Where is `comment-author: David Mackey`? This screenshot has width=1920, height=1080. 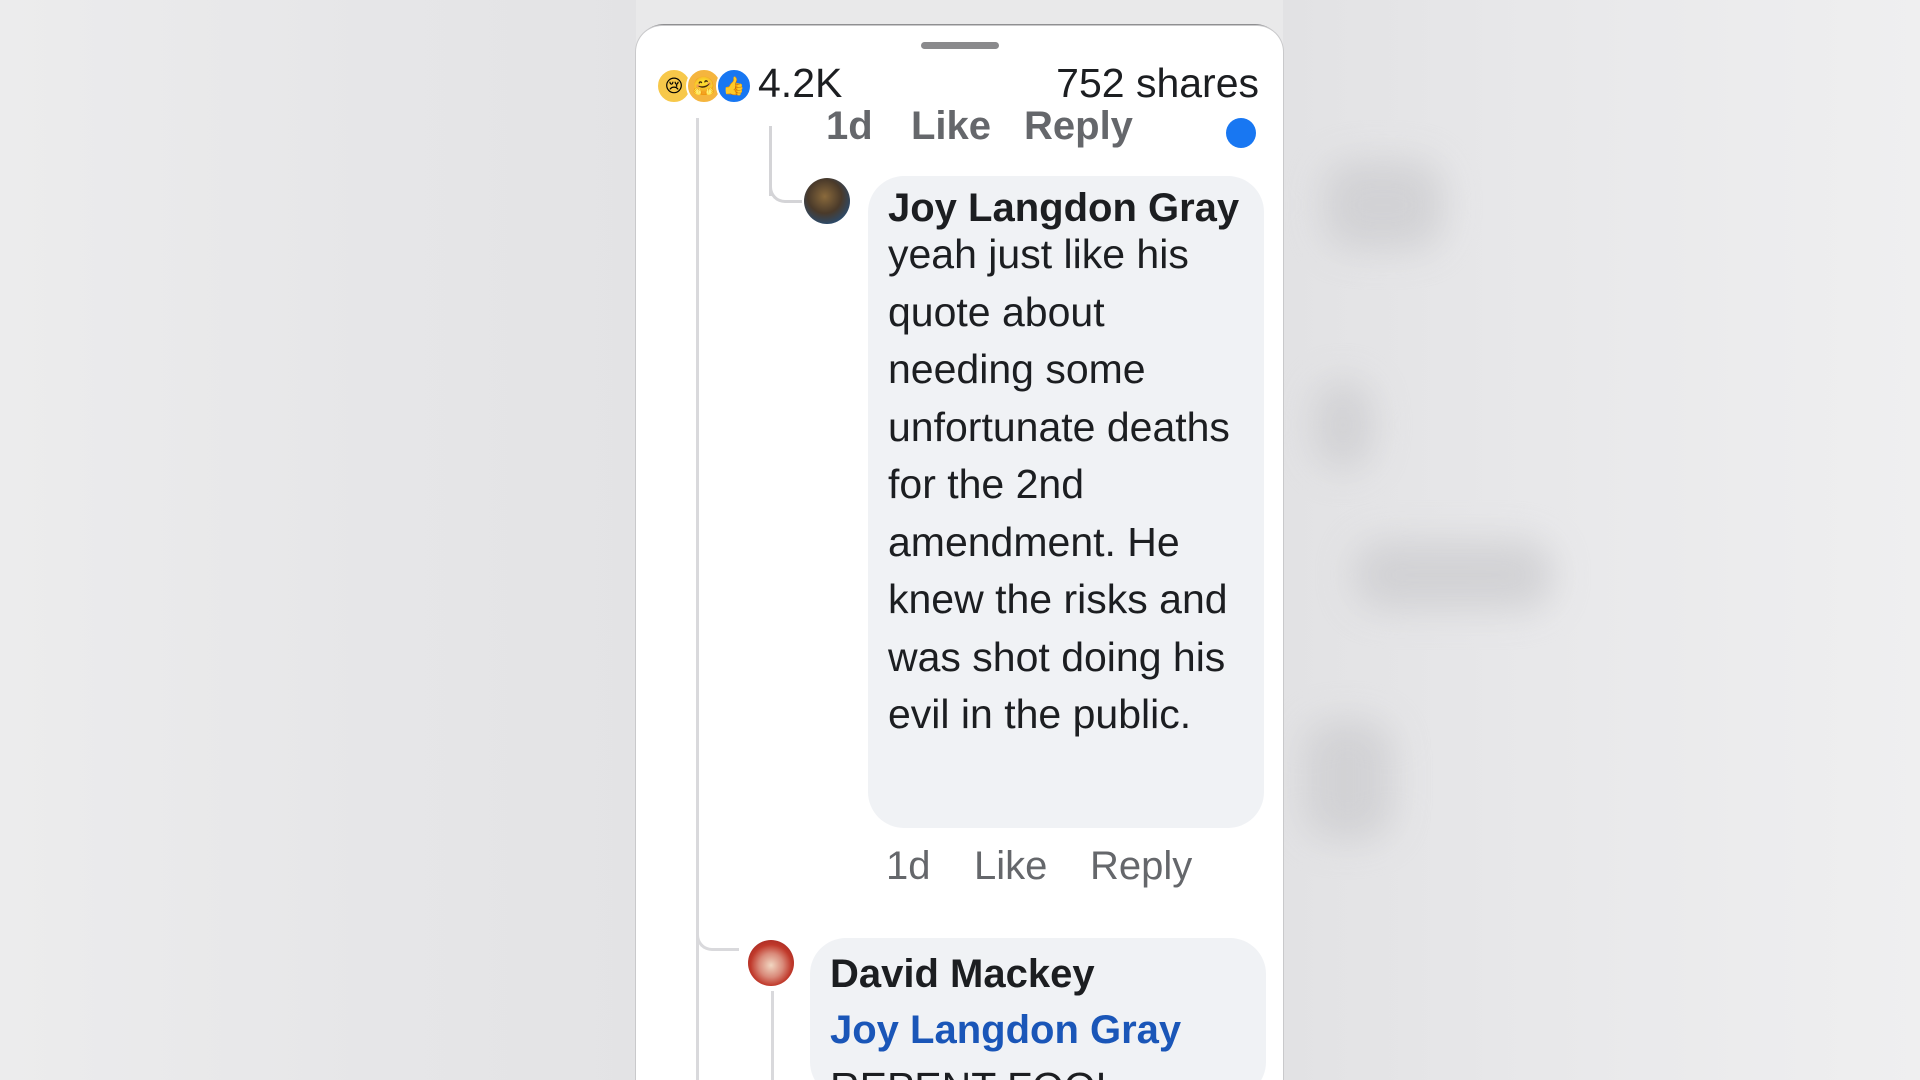
comment-author: David Mackey is located at coordinates (962, 974).